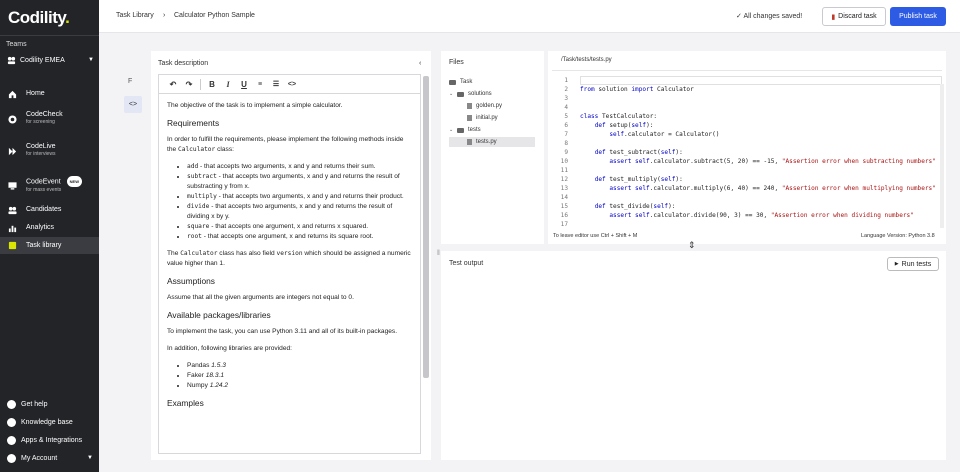  I want to click on code-view-toggle: <>, so click(133, 104).